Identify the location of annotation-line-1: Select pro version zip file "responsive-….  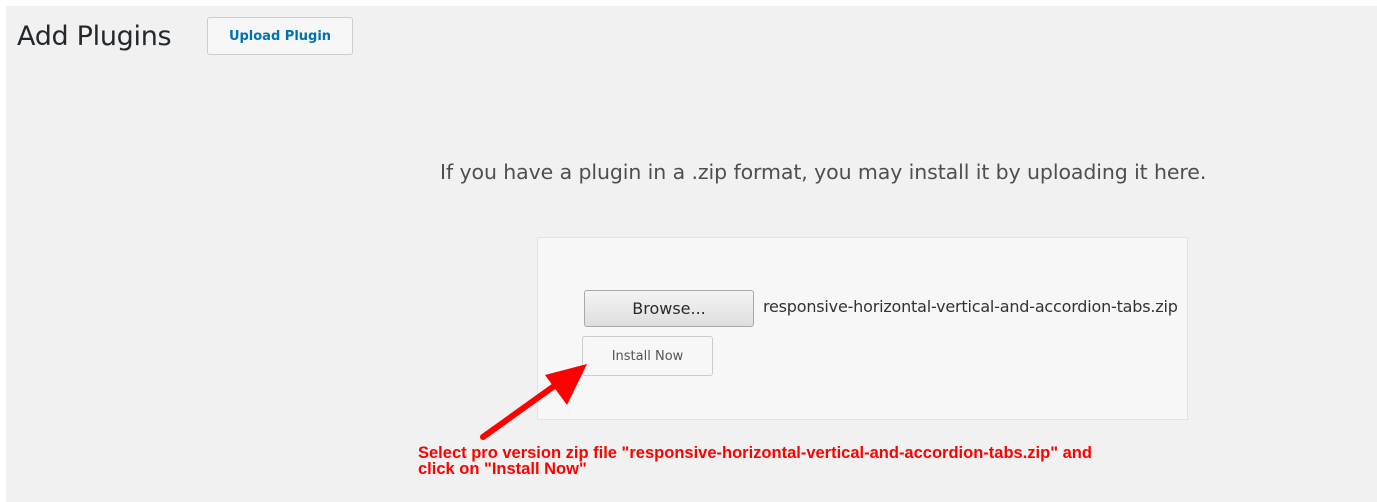
(755, 453).